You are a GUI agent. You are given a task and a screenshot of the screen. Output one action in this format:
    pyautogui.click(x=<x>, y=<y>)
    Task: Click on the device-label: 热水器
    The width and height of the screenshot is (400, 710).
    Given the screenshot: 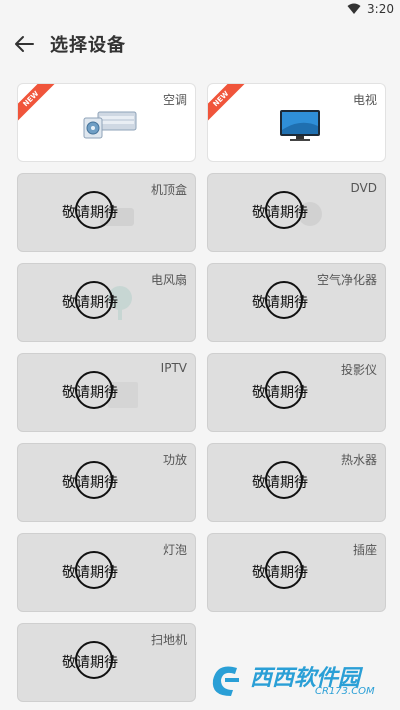 What is the action you would take?
    pyautogui.click(x=358, y=460)
    